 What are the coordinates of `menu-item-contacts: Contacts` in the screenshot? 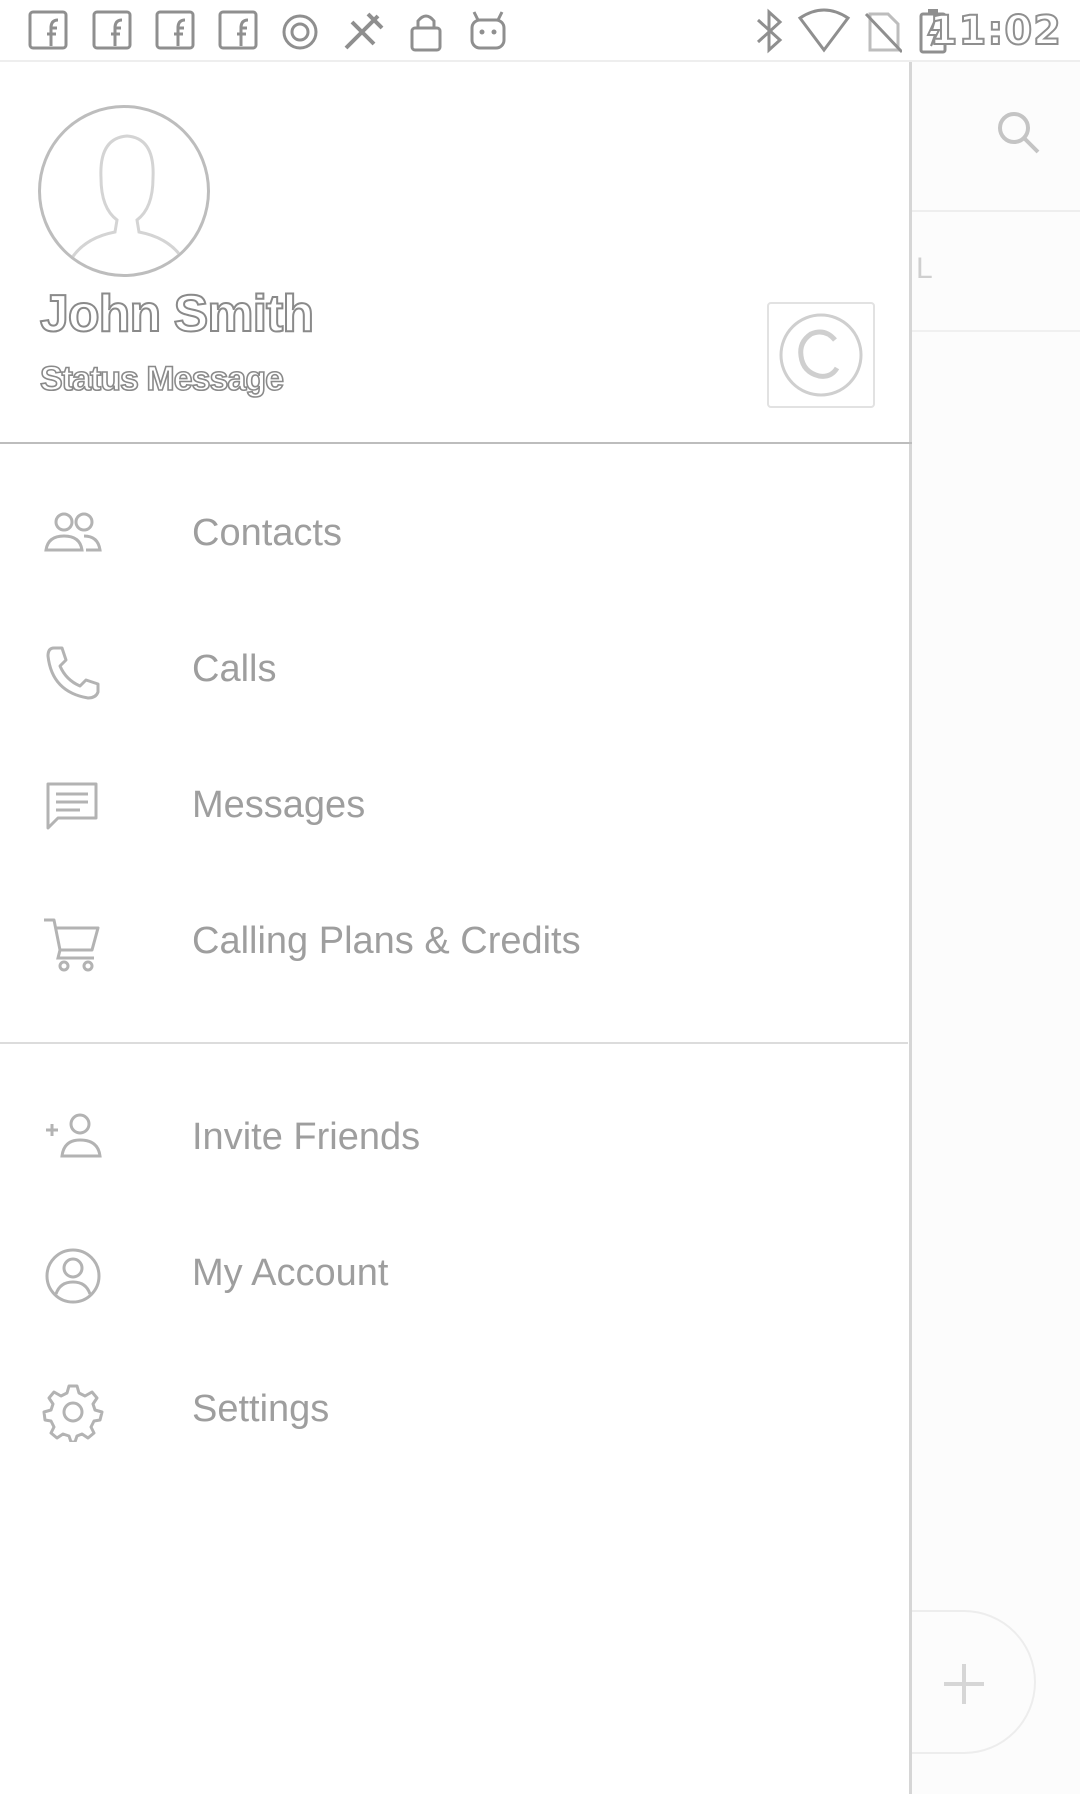 It's located at (454, 536).